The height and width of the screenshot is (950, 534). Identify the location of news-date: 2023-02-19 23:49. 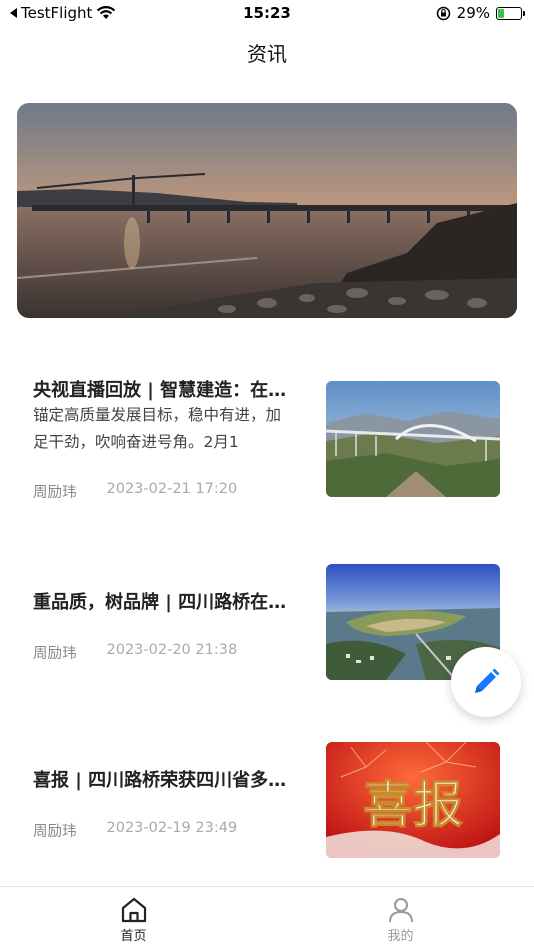
(172, 828).